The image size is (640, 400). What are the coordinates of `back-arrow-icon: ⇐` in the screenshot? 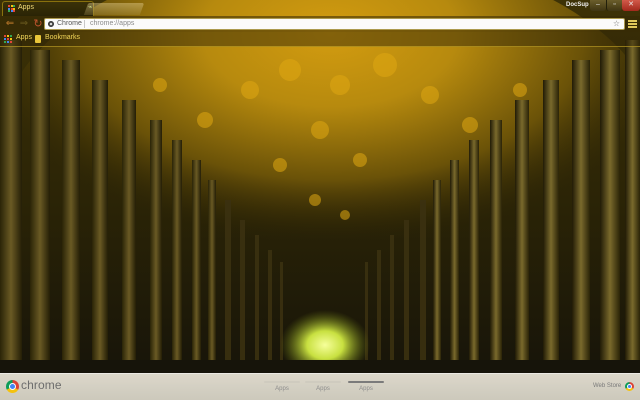 It's located at (10, 23).